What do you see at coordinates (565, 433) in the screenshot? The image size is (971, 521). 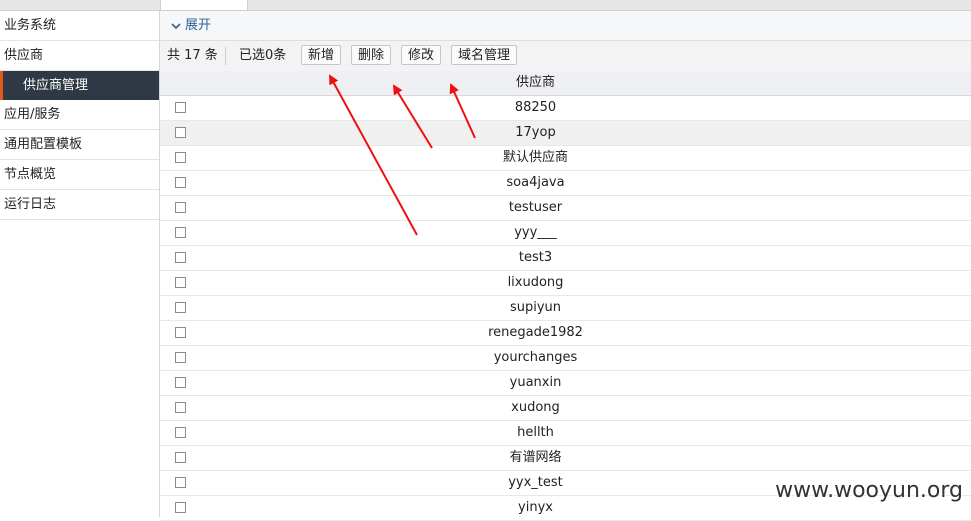 I see `table-row: hellth` at bounding box center [565, 433].